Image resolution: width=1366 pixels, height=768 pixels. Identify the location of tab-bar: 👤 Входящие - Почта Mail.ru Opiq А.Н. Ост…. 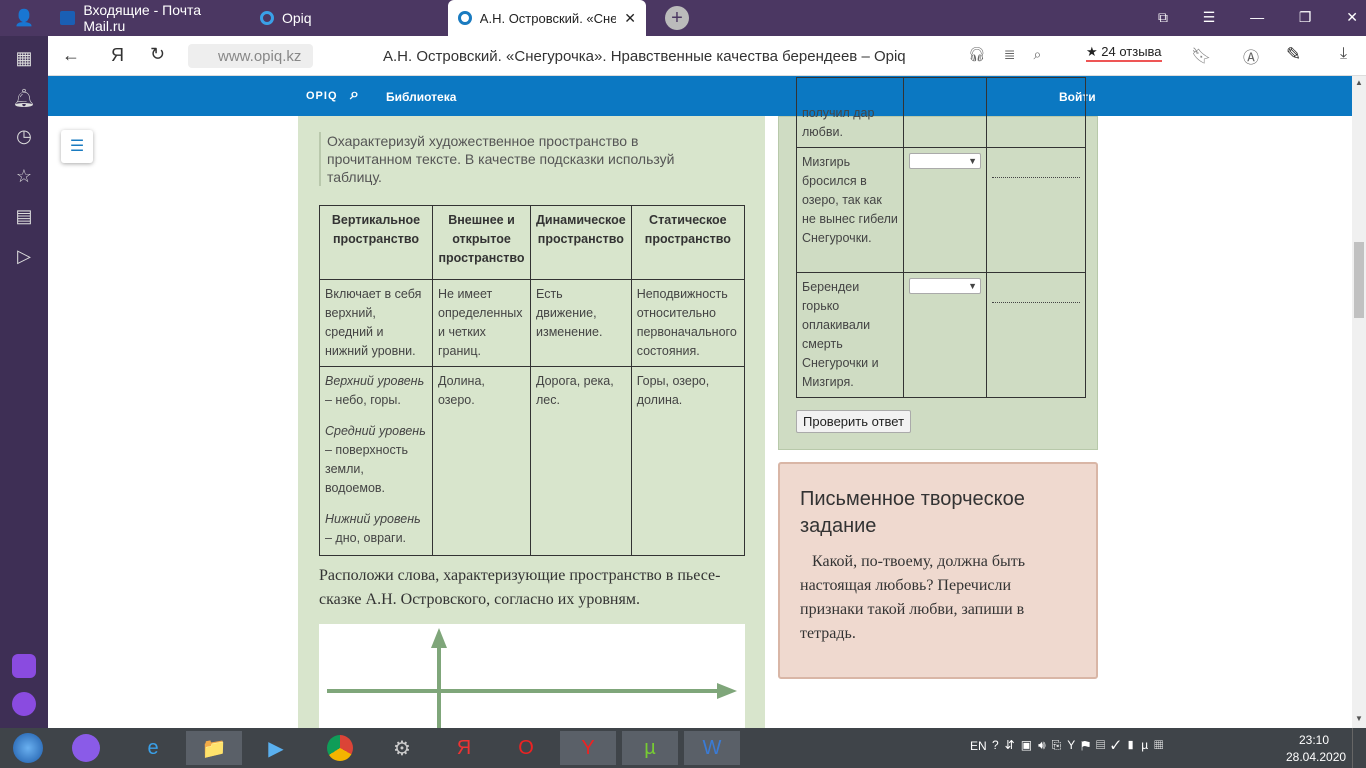
(683, 18).